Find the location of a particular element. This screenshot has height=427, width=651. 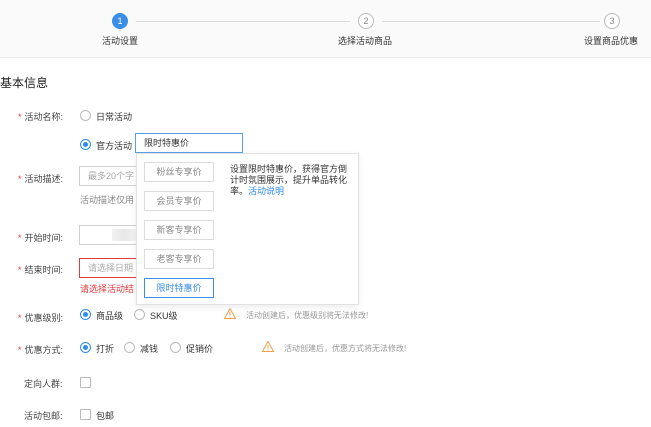

steps-bar: 1 活动设置 2 选择活动商品 3 设置商品优惠 is located at coordinates (325, 29).